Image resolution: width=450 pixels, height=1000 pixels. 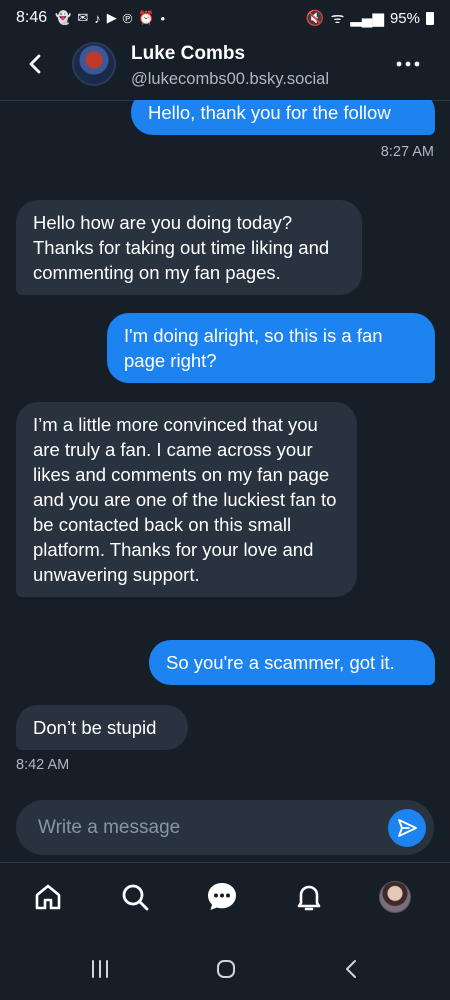 I want to click on battery-icon, so click(x=430, y=18).